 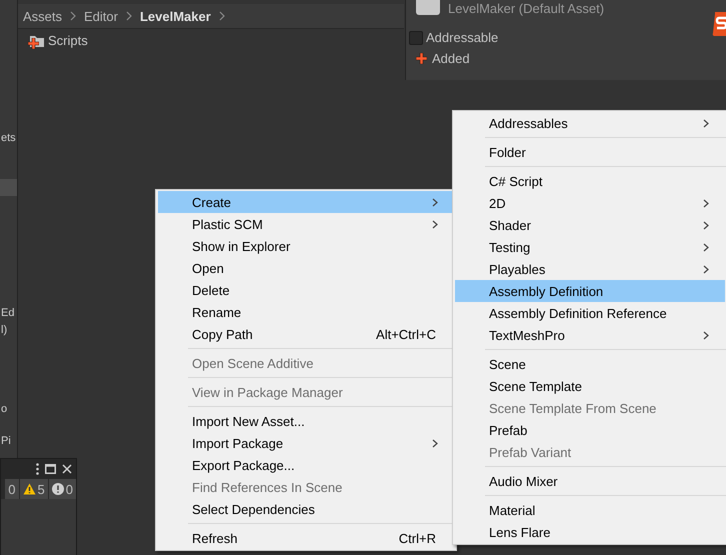 I want to click on menu-item: Addressables, so click(x=590, y=123).